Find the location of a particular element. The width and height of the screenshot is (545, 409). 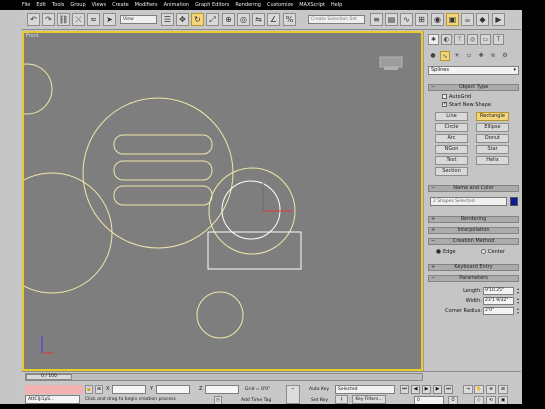

set-key-button: Set Key is located at coordinates (319, 400).